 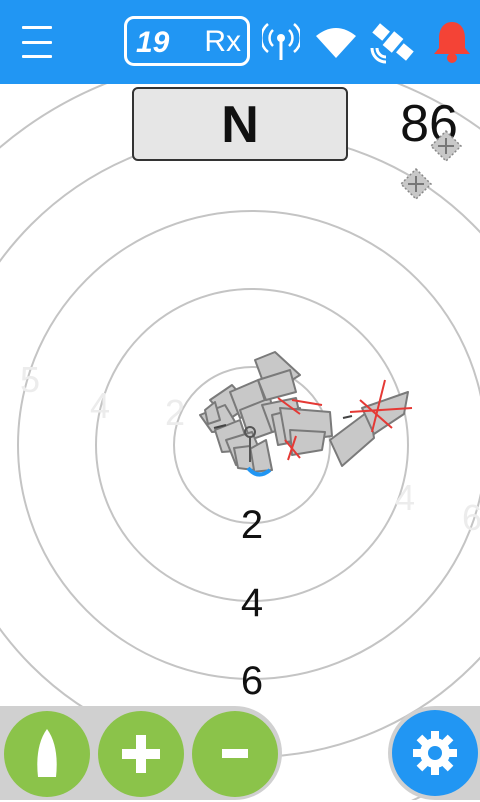 What do you see at coordinates (252, 603) in the screenshot?
I see `range-label-4: 4` at bounding box center [252, 603].